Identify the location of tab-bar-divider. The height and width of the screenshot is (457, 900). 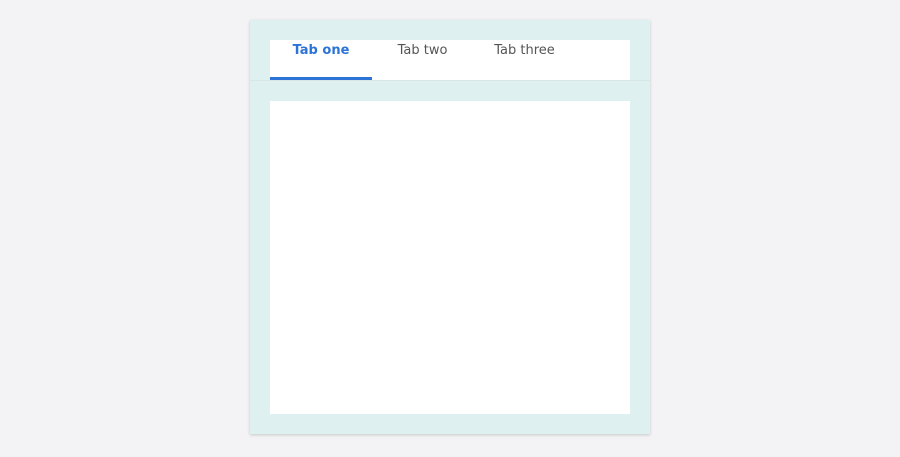
(450, 80).